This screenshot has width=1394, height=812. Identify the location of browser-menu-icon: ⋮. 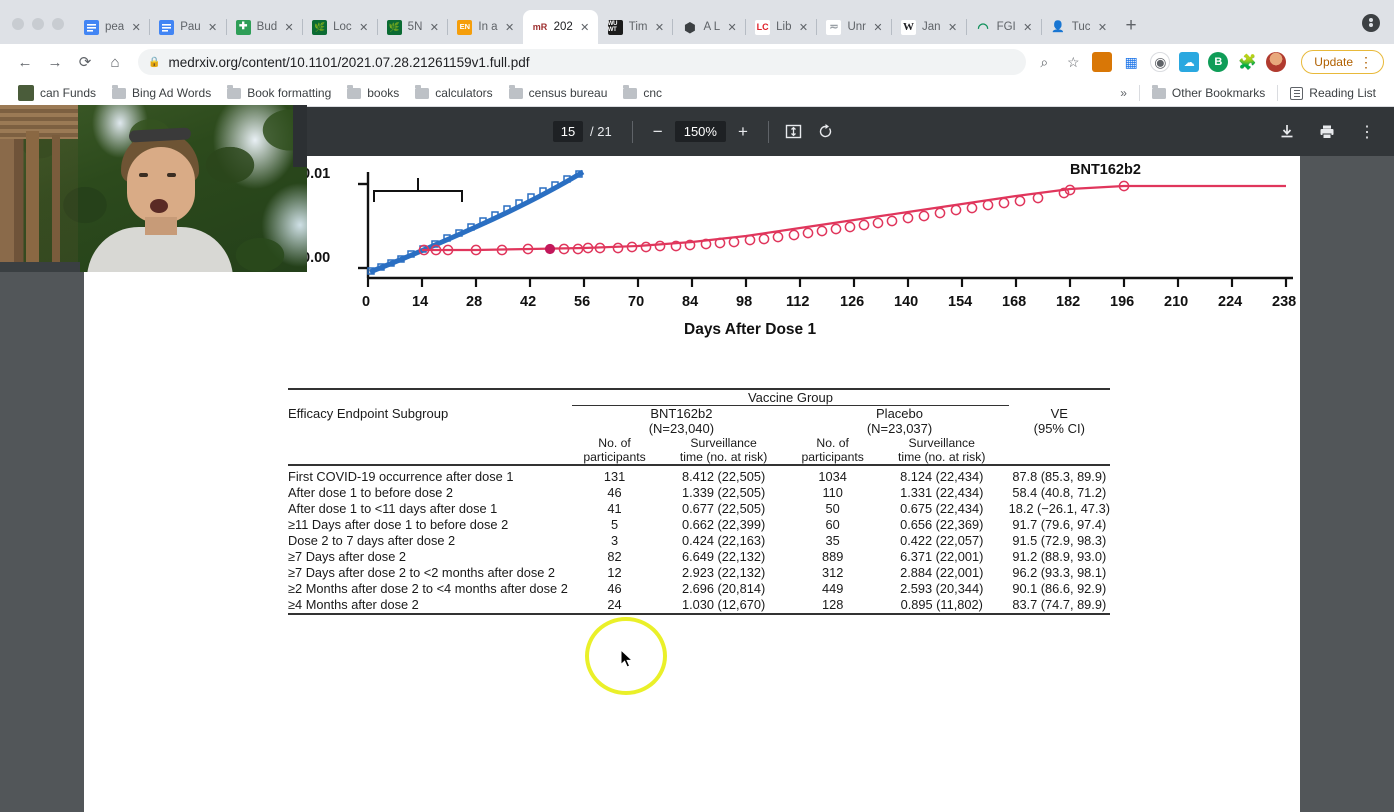
(1368, 62).